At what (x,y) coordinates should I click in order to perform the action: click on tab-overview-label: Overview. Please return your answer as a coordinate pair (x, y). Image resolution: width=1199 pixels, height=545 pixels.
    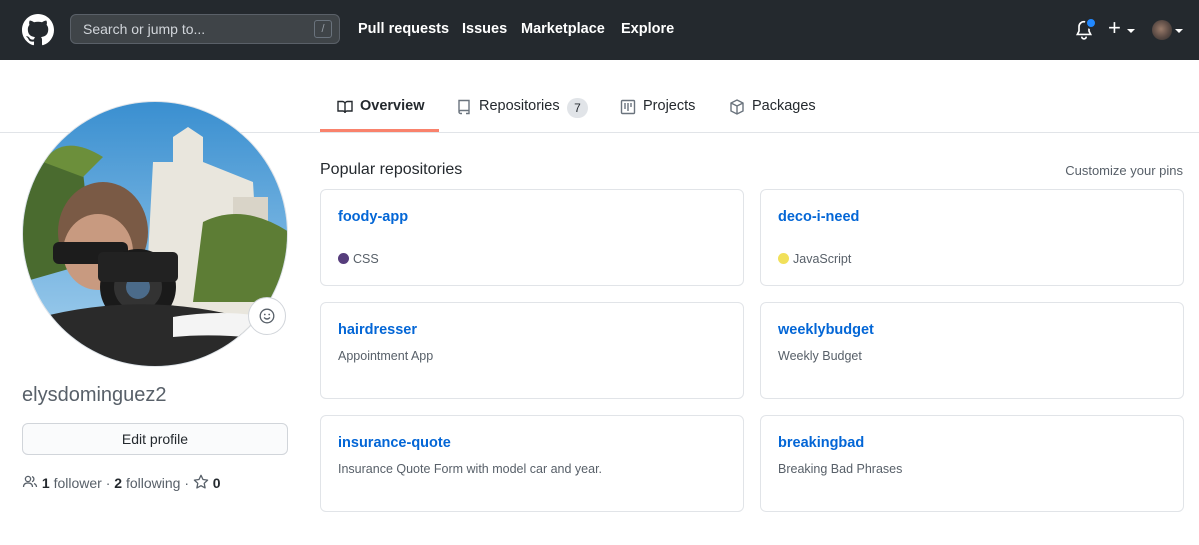
    Looking at the image, I should click on (392, 106).